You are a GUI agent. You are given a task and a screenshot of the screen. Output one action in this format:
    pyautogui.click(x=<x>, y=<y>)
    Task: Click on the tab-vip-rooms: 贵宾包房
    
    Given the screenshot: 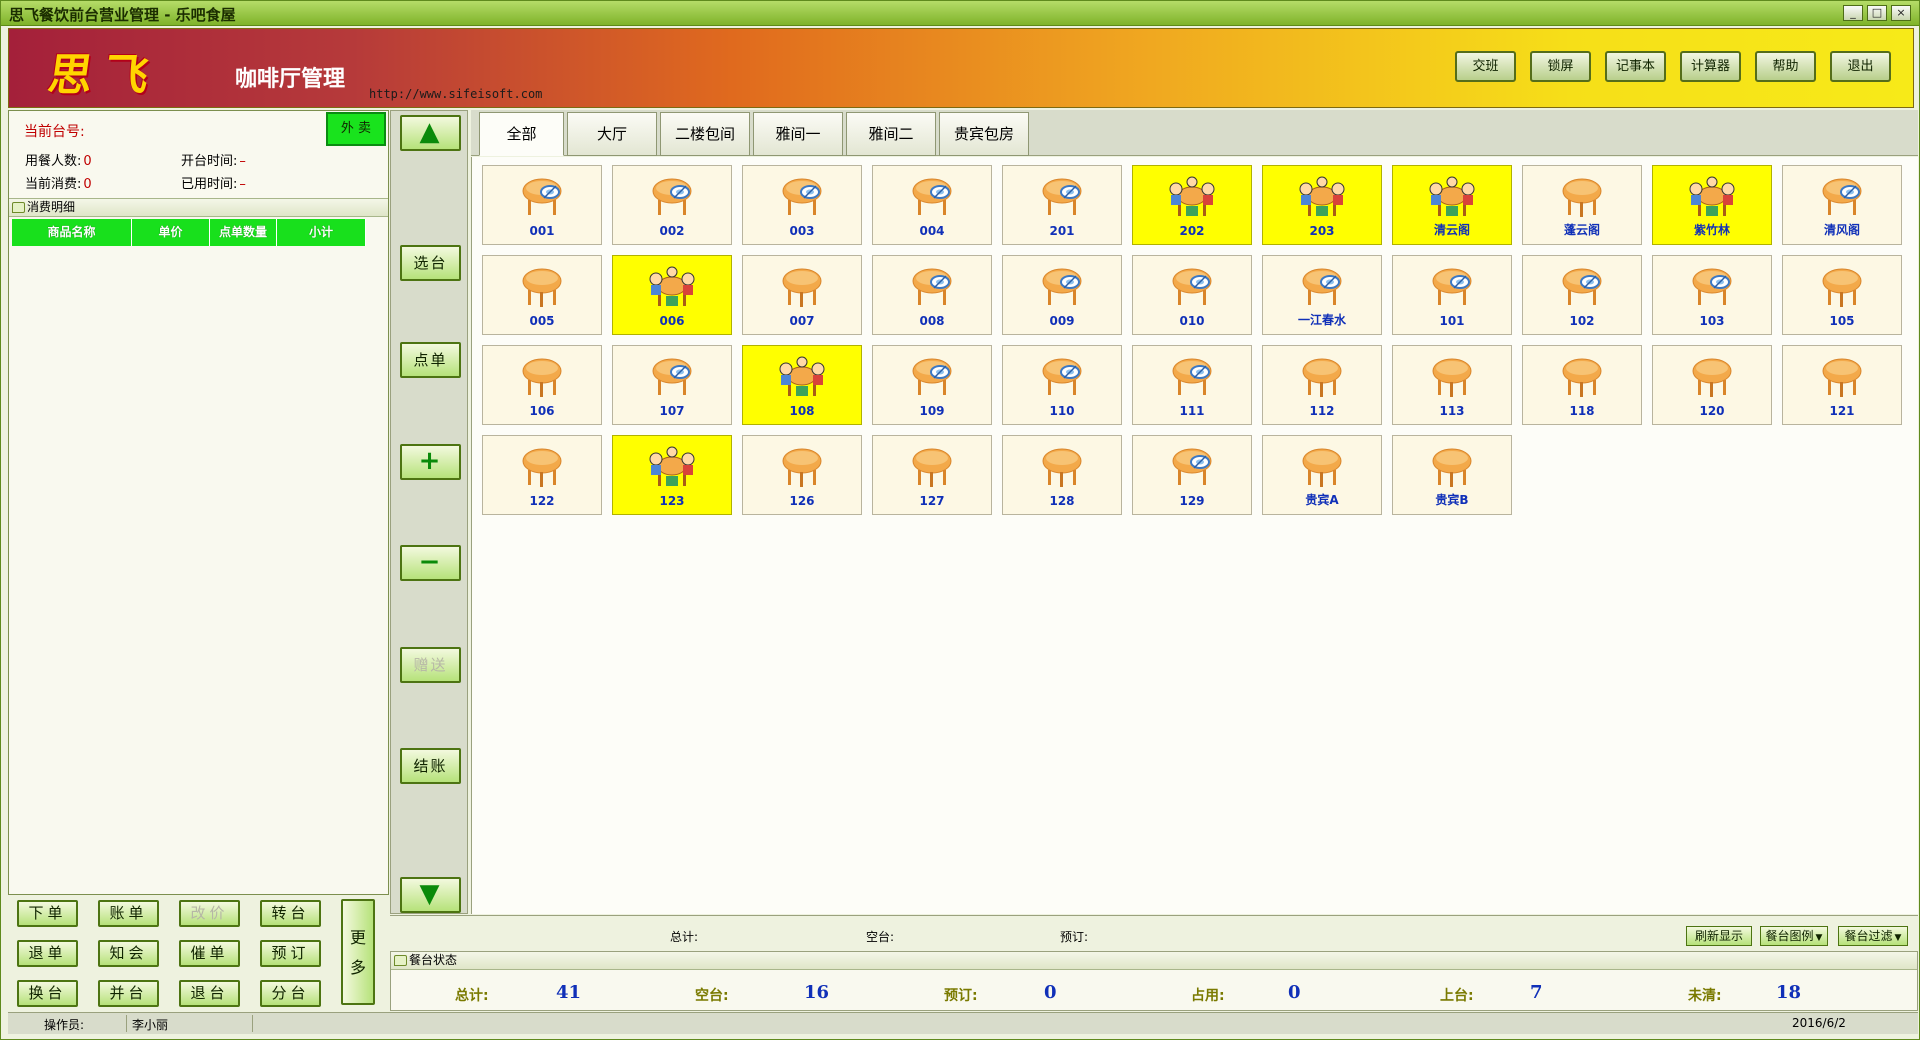 What is the action you would take?
    pyautogui.click(x=984, y=134)
    